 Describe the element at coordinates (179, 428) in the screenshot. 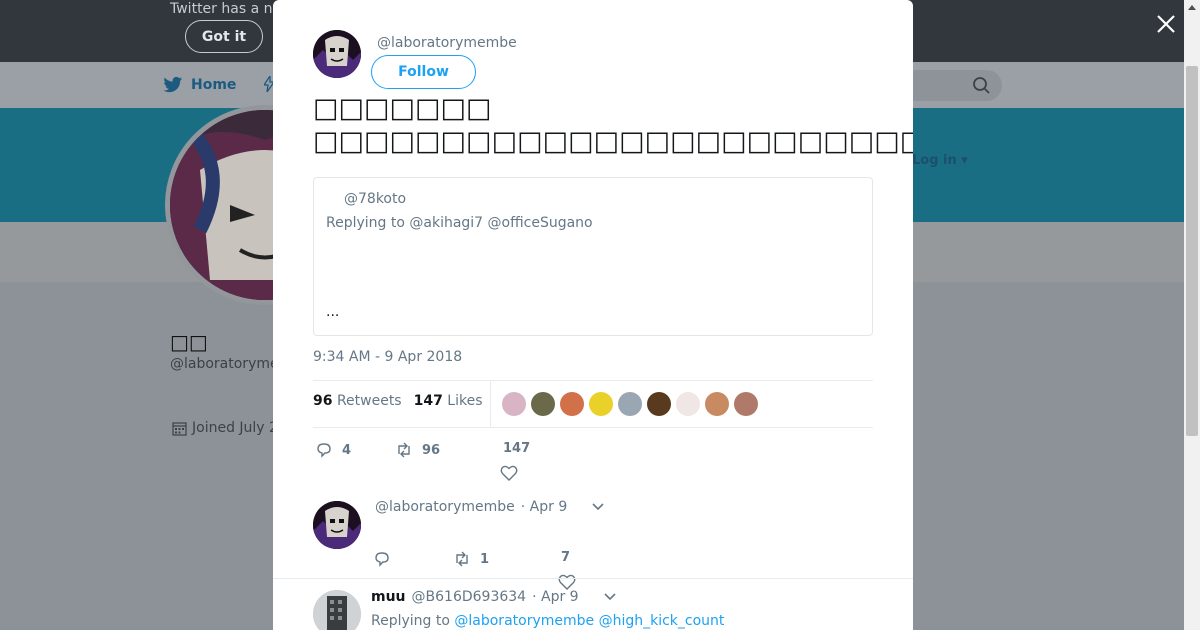

I see `calendar-icon` at that location.